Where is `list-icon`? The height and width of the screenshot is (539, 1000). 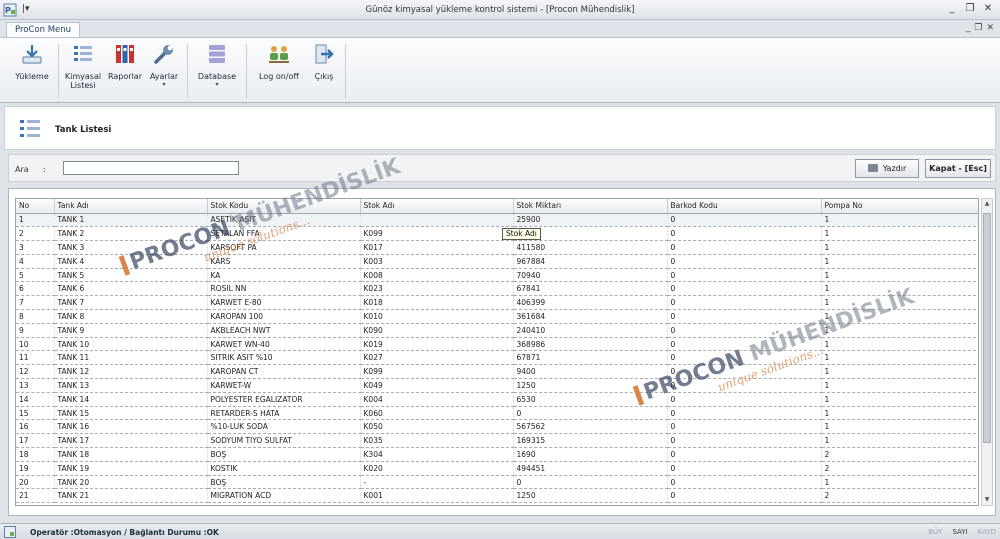
list-icon is located at coordinates (30, 128).